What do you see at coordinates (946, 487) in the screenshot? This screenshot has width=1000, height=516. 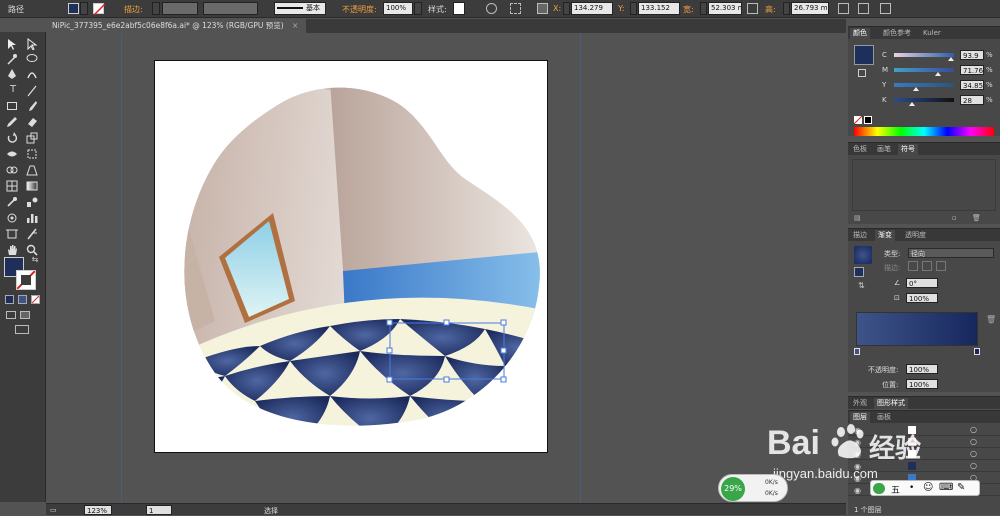 I see `ime-keyboard-icon: ⌨` at bounding box center [946, 487].